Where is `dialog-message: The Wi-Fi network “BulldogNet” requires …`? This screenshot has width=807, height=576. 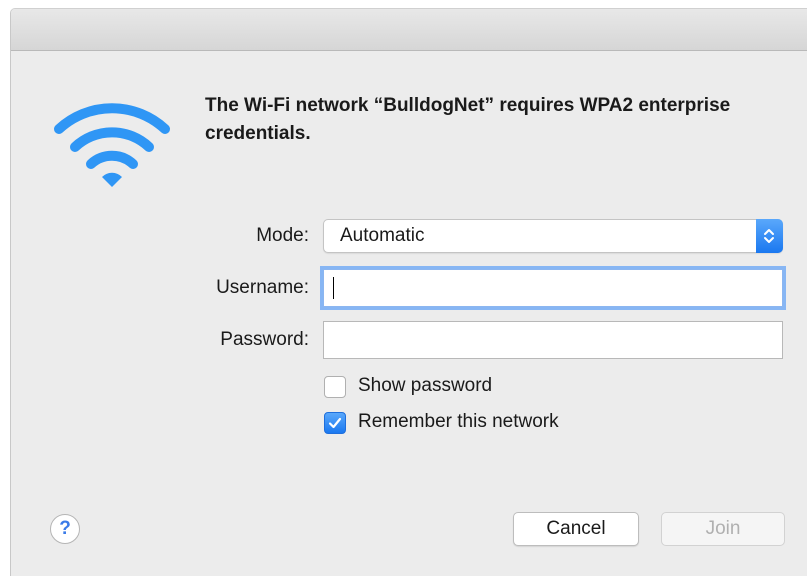
dialog-message: The Wi-Fi network “BulldogNet” requires … is located at coordinates (468, 119).